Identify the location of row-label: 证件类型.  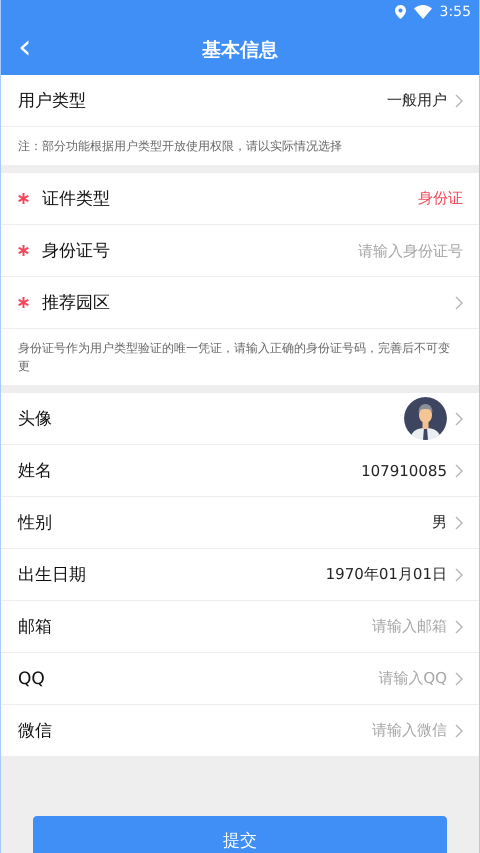
(76, 199).